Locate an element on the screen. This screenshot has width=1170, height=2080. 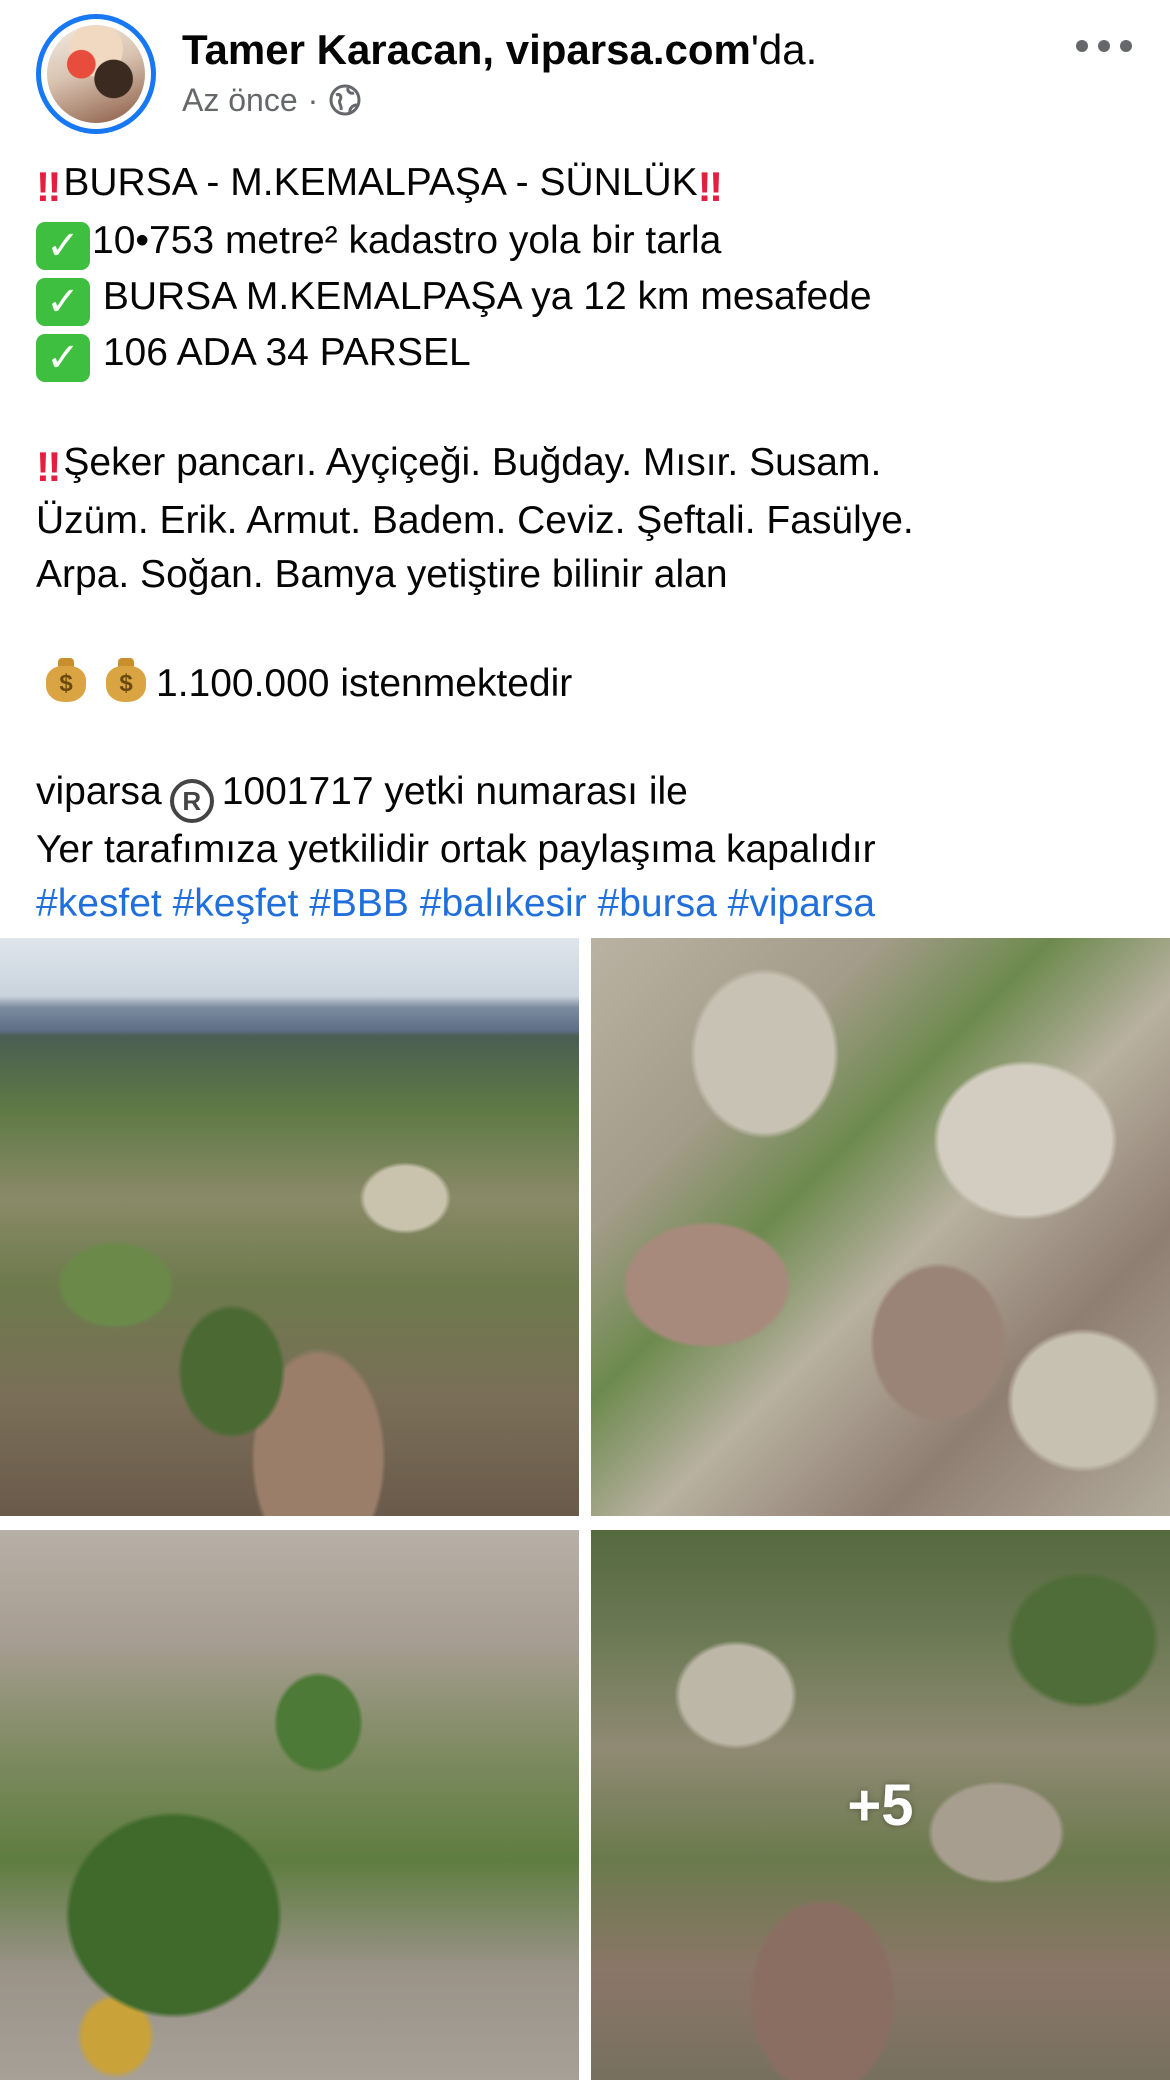
post-line-text: 106 ADA 34 PARSEL is located at coordinates (281, 352).